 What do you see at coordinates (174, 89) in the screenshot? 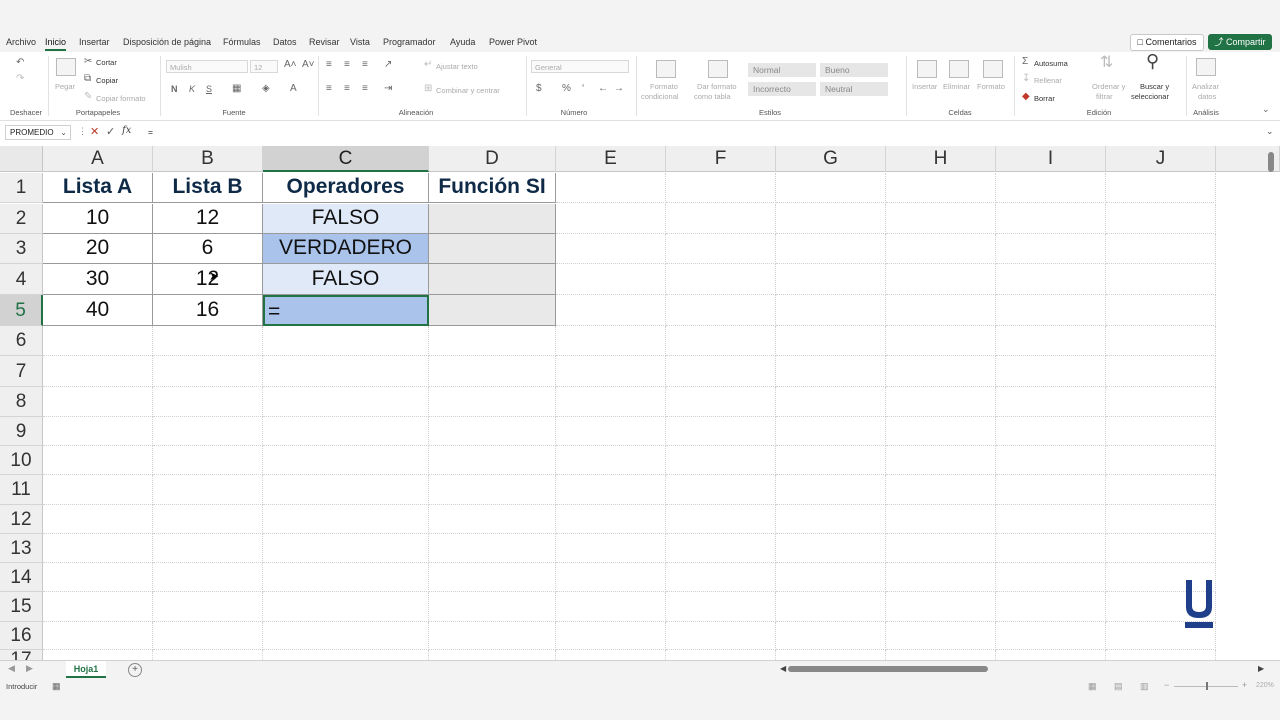
I see `bold-button: N` at bounding box center [174, 89].